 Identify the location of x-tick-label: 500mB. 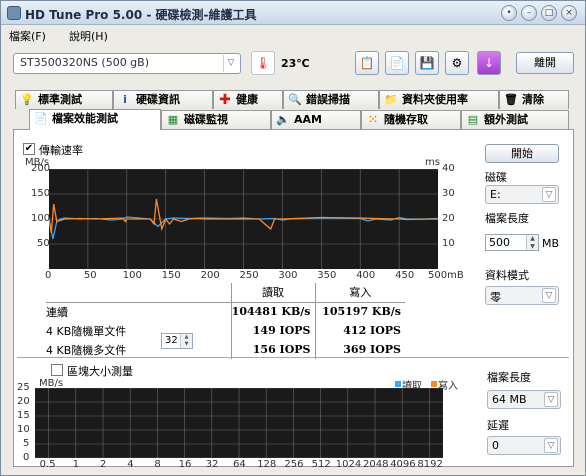
(446, 275).